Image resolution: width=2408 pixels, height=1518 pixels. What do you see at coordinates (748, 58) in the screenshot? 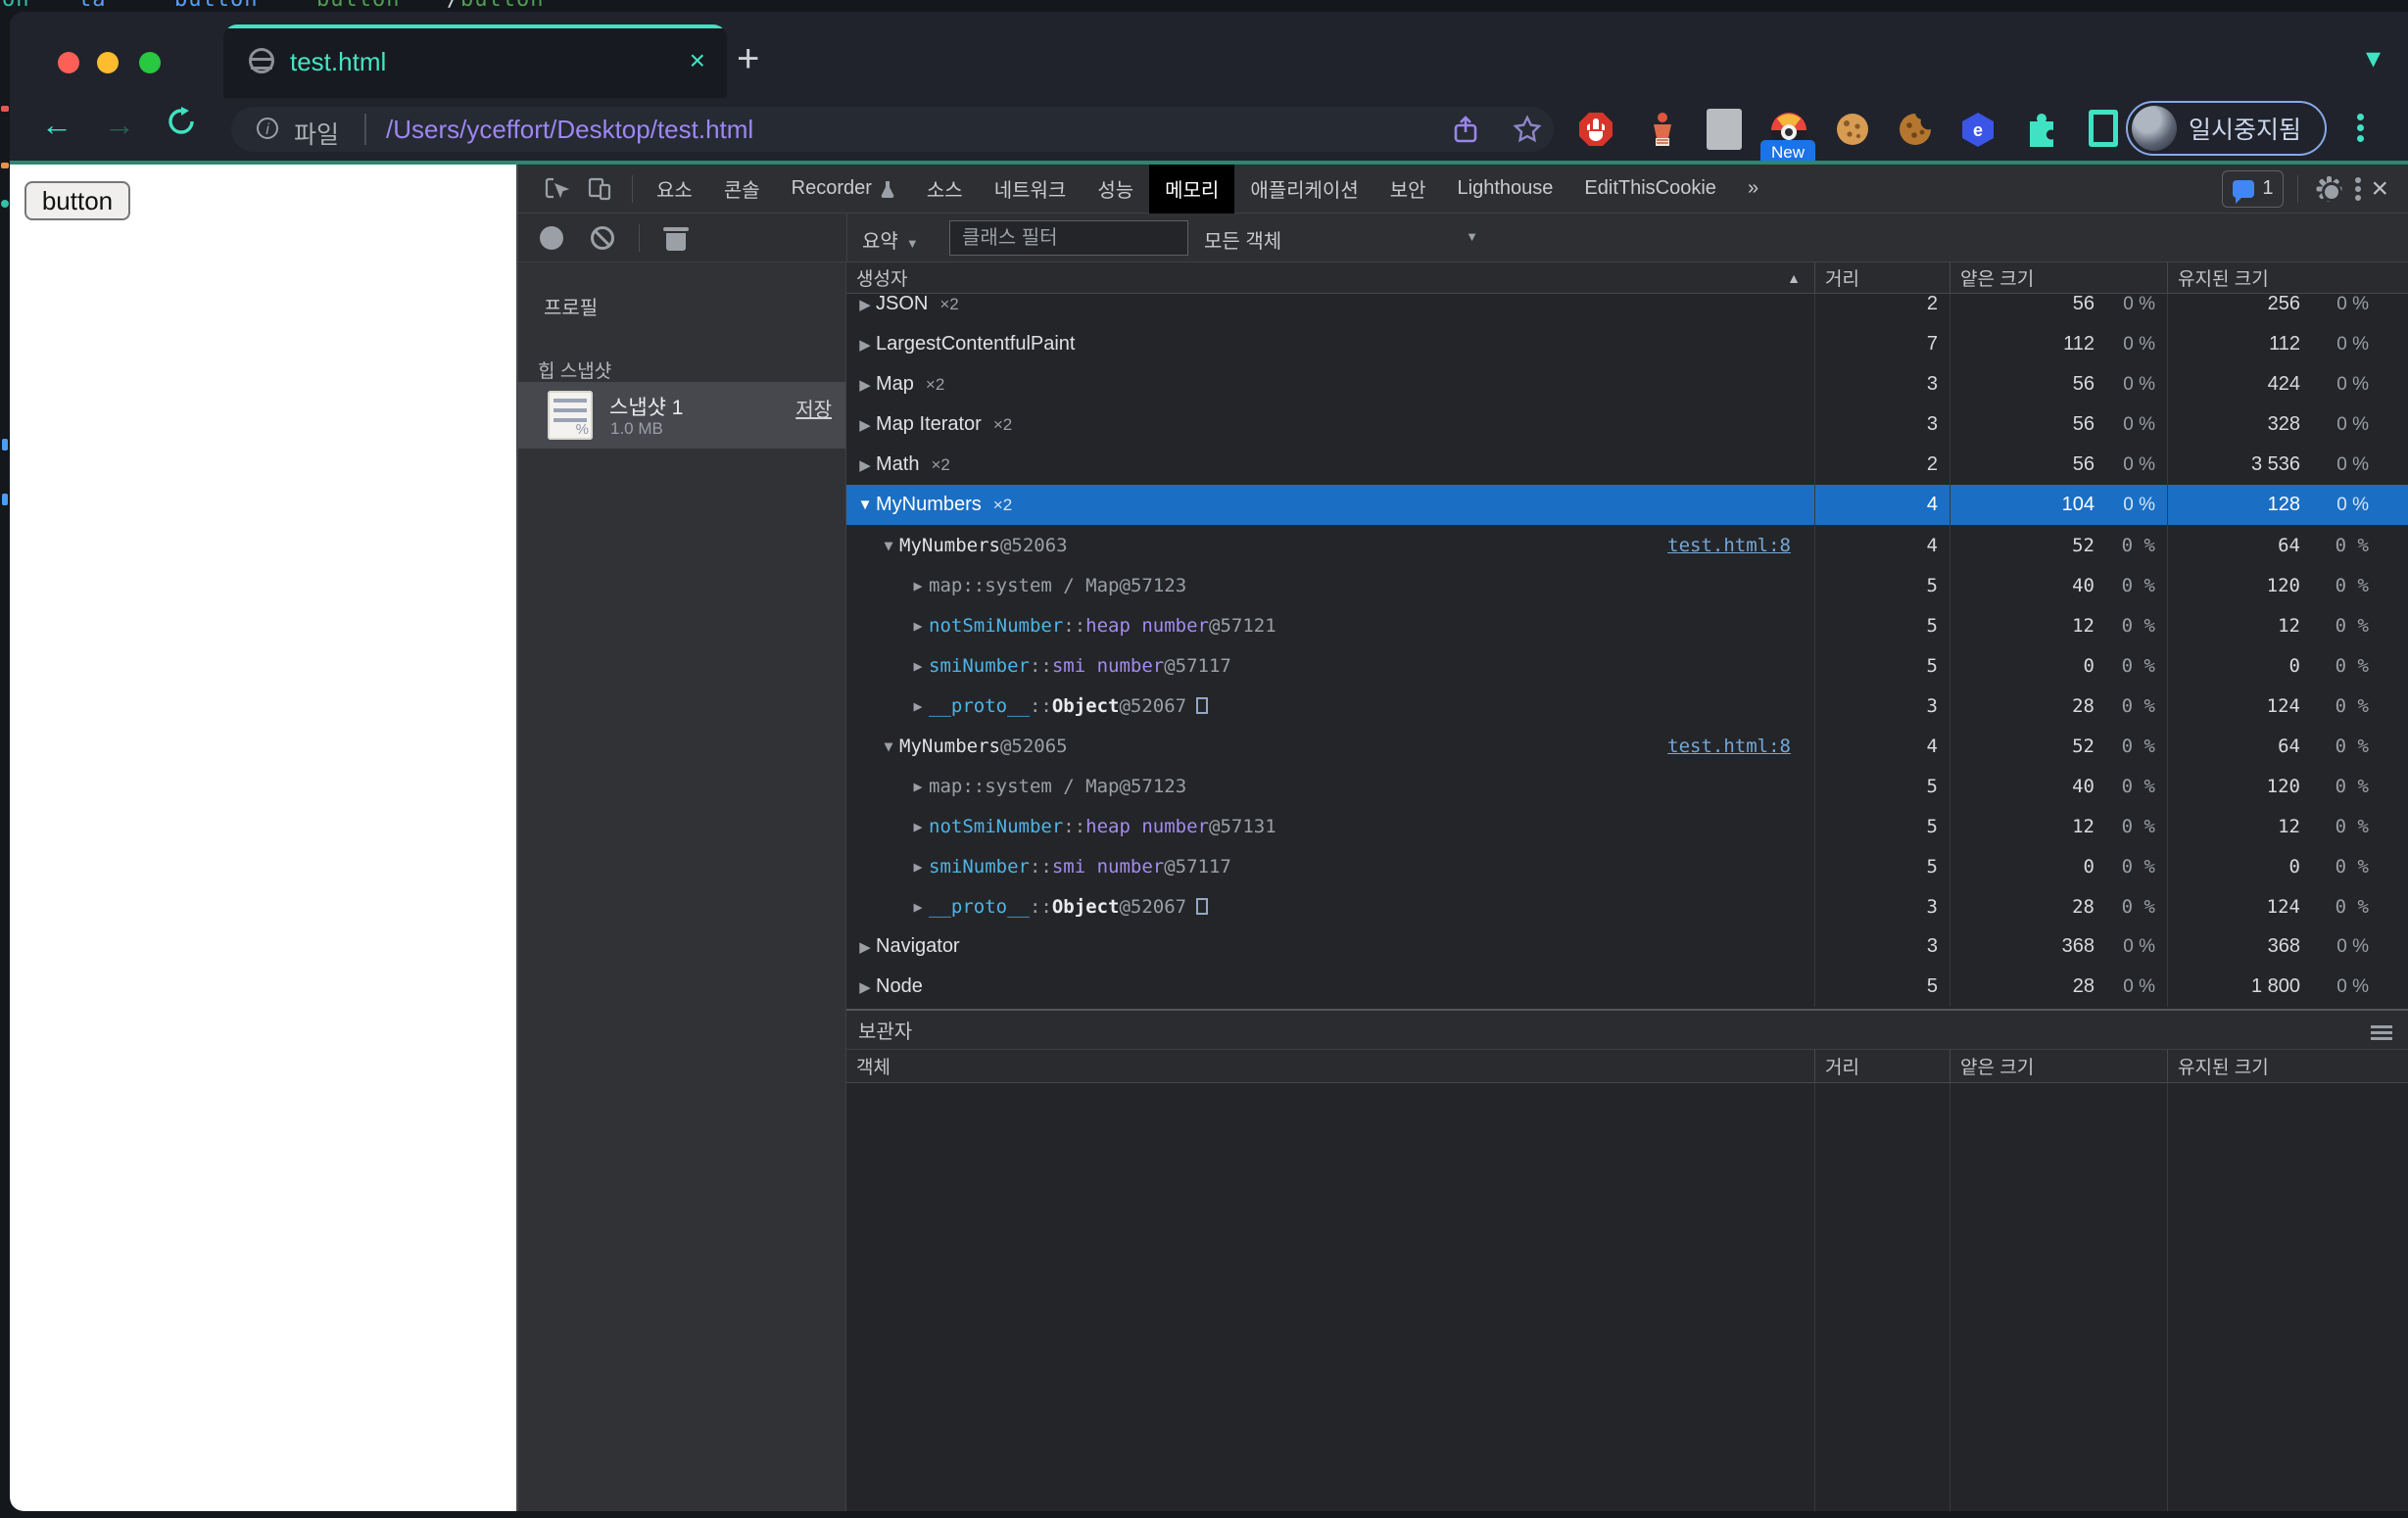
I see `new-tab-button: +` at bounding box center [748, 58].